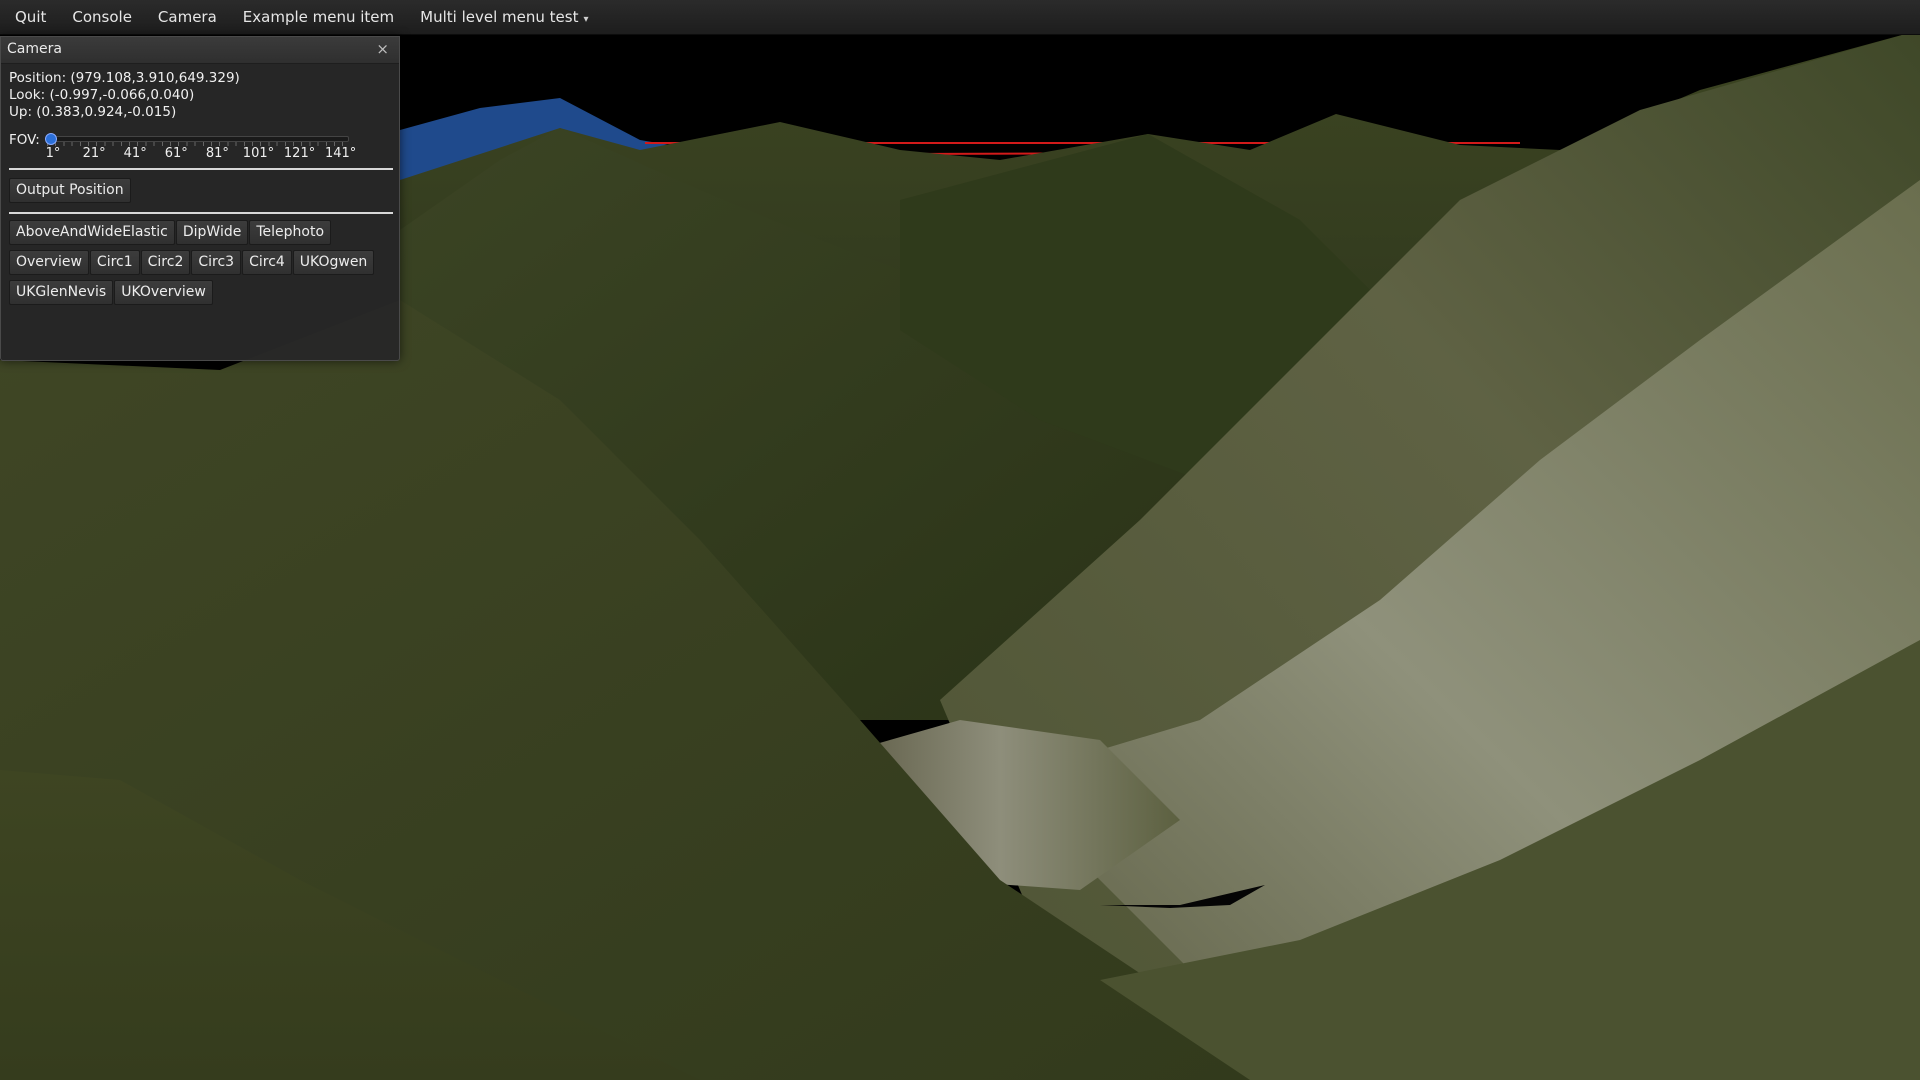 The width and height of the screenshot is (1920, 1080). I want to click on menu-camera: Camera, so click(187, 17).